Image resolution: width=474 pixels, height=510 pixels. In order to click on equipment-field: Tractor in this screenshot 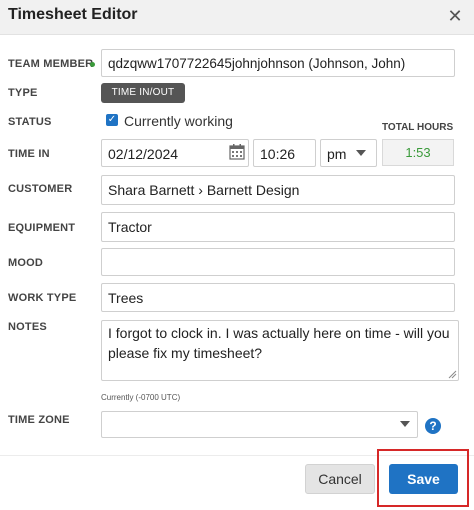, I will do `click(278, 227)`.